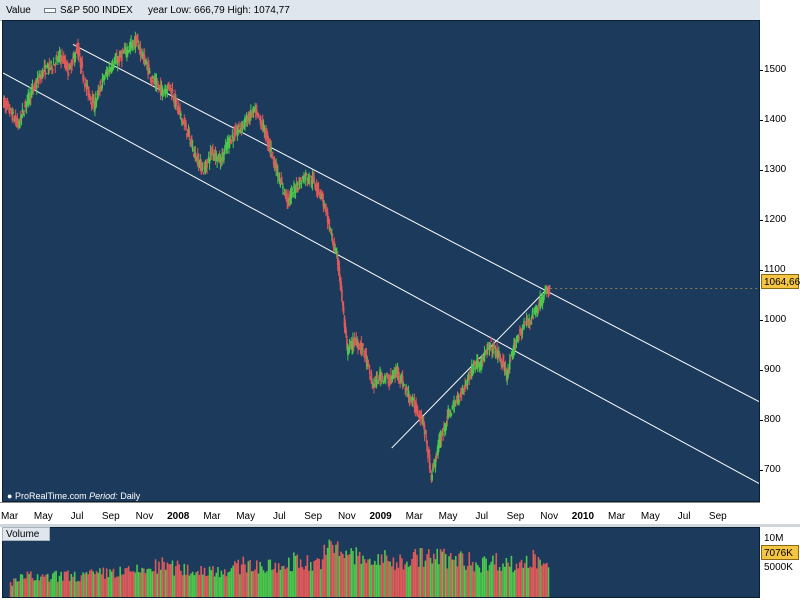 This screenshot has width=800, height=600. What do you see at coordinates (130, 496) in the screenshot?
I see `period-value: Daily` at bounding box center [130, 496].